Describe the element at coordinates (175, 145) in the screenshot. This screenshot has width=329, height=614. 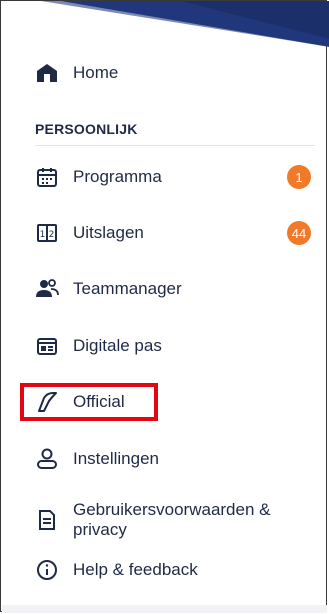
I see `section-divider` at that location.